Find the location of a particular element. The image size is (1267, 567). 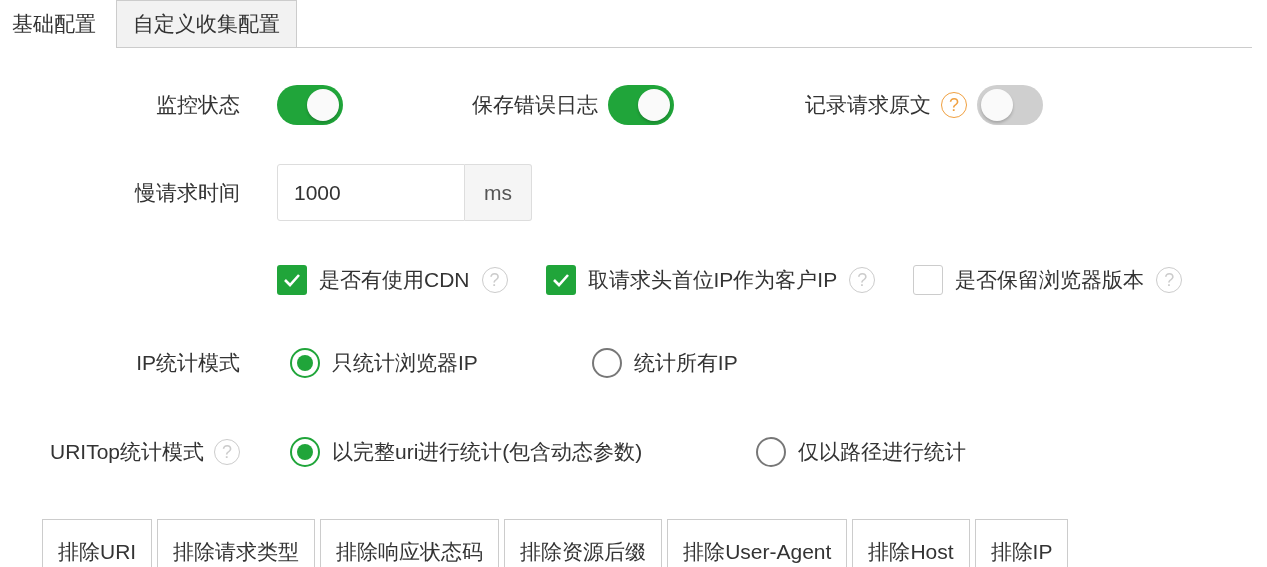

unit-addon: ms is located at coordinates (498, 192).